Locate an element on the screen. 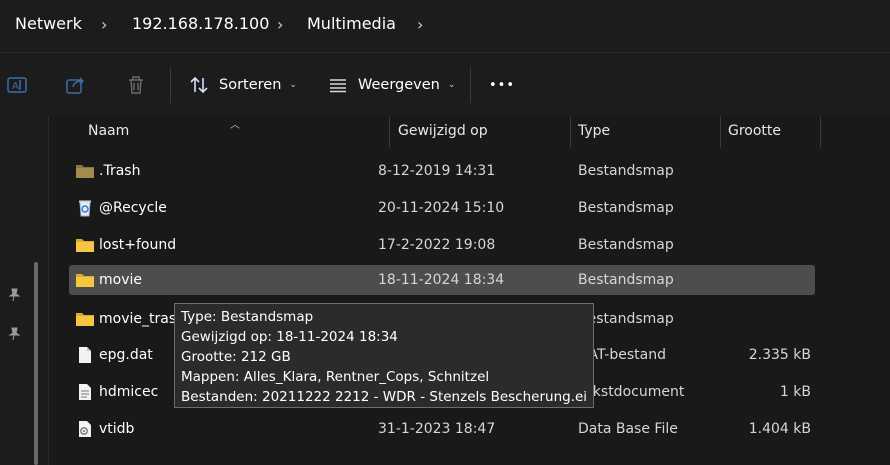  view-lines-icon is located at coordinates (338, 86).